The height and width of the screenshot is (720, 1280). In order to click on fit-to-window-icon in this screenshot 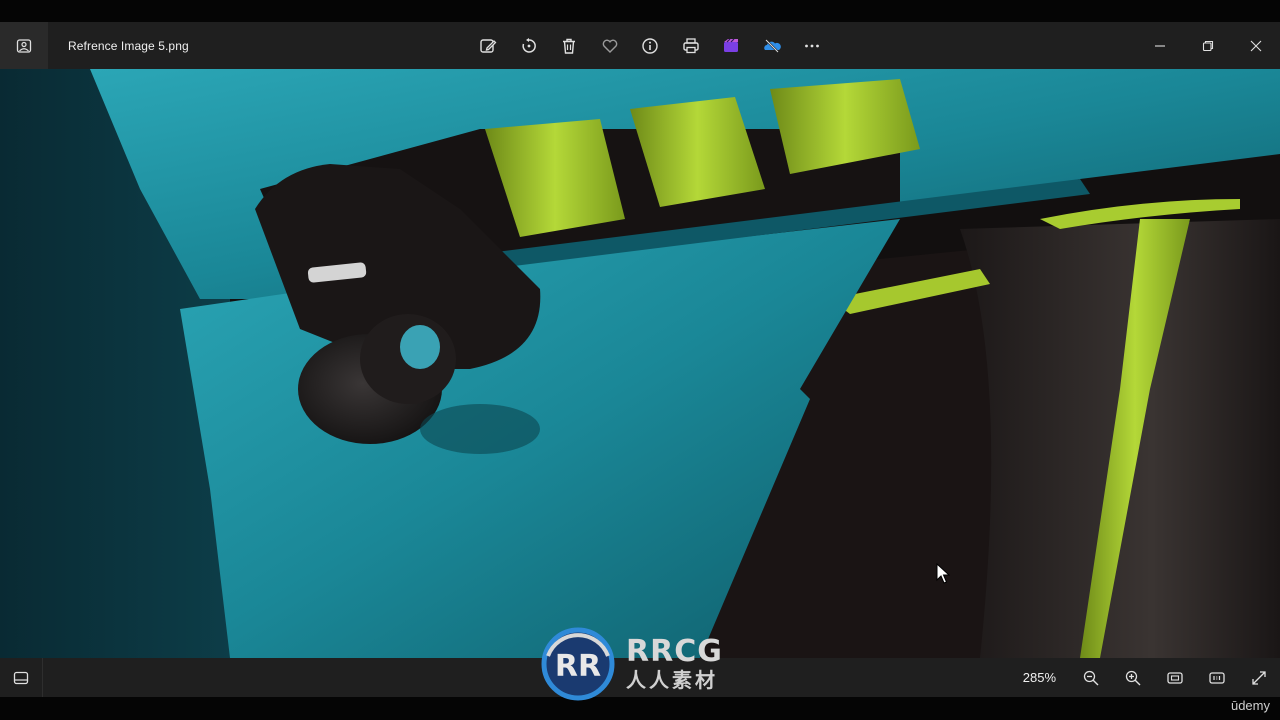, I will do `click(1175, 677)`.